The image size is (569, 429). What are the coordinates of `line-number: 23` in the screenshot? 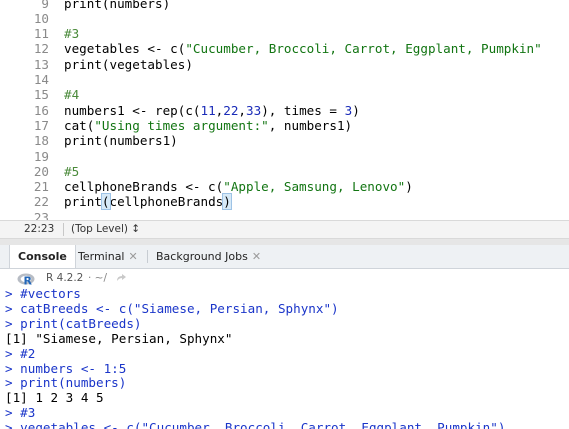 It's located at (41, 214).